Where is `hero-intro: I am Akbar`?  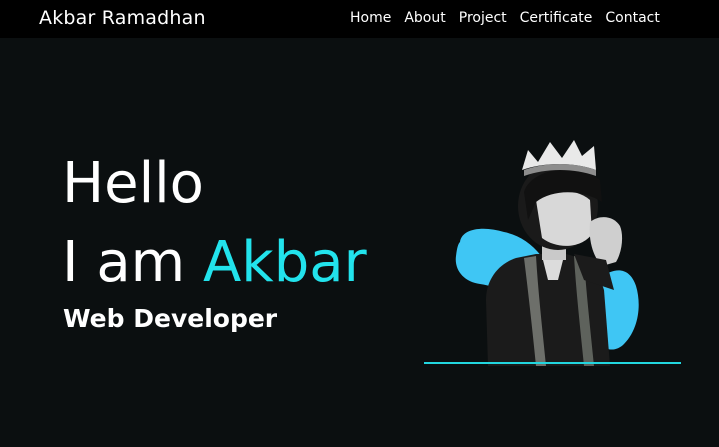 hero-intro: I am Akbar is located at coordinates (214, 263).